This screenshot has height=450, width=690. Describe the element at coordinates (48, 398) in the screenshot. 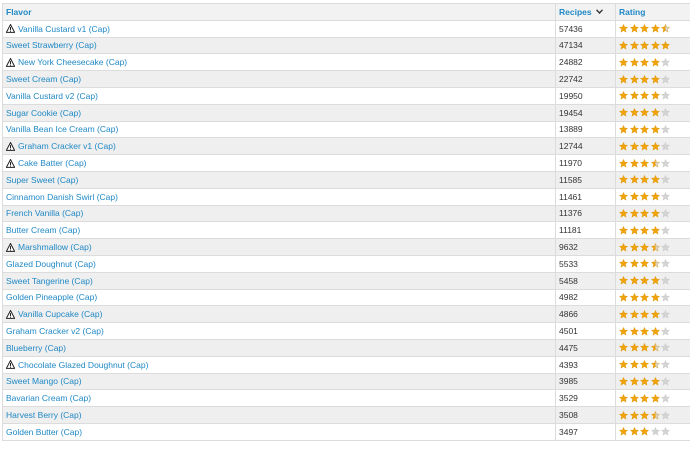

I see `flavor-link: Bavarian Cream (Cap)` at that location.